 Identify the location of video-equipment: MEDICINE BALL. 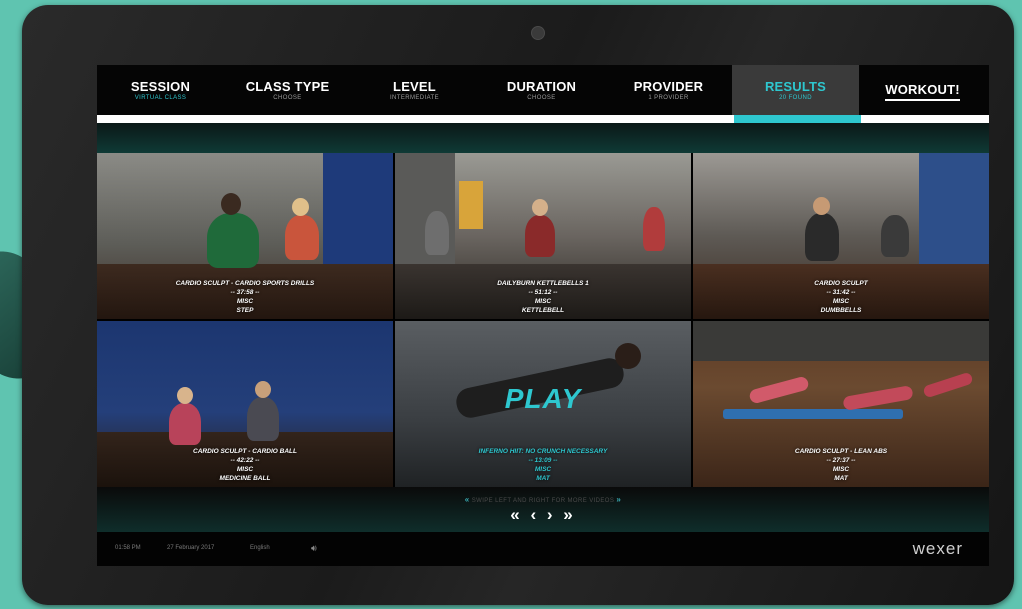
(245, 478).